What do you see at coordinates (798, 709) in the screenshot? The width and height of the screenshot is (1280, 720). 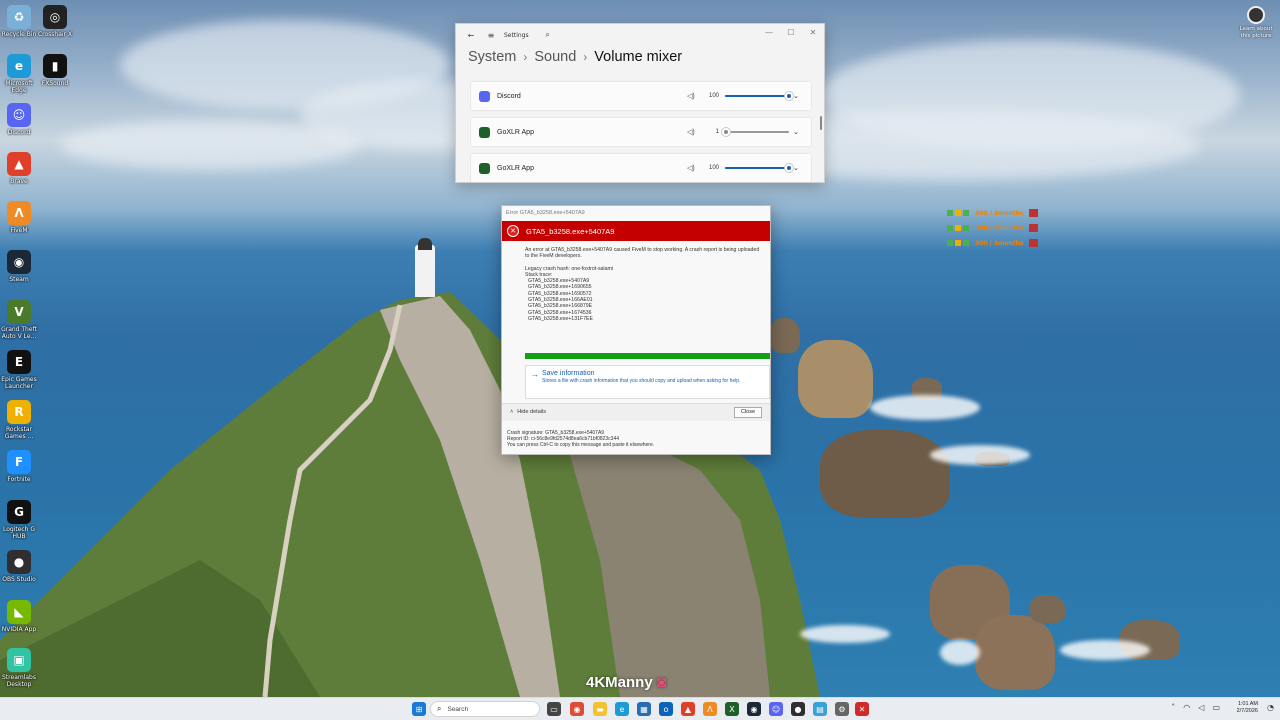 I see `obs-icon: ●` at bounding box center [798, 709].